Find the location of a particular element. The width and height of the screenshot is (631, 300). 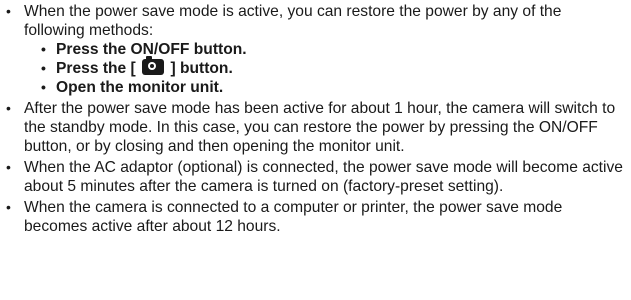

method-text-suffix: ] button. is located at coordinates (201, 68).